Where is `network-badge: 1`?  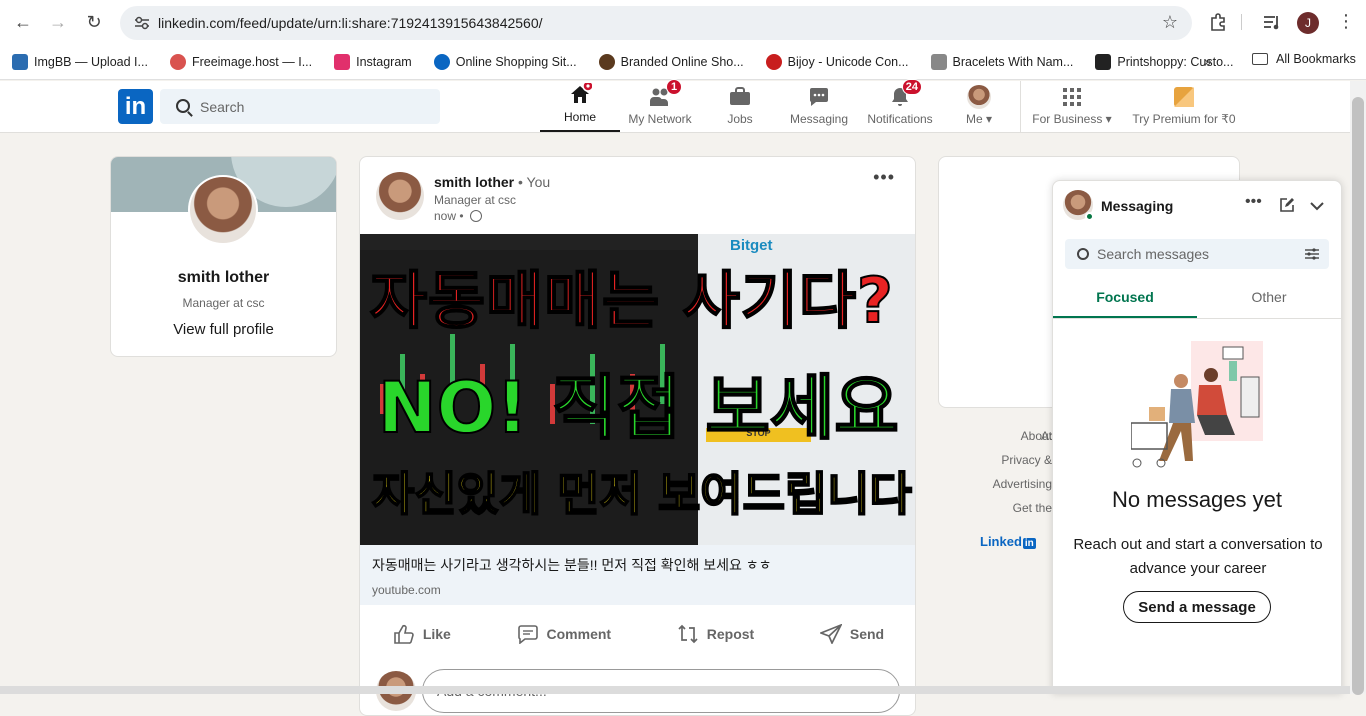
network-badge: 1 is located at coordinates (674, 87).